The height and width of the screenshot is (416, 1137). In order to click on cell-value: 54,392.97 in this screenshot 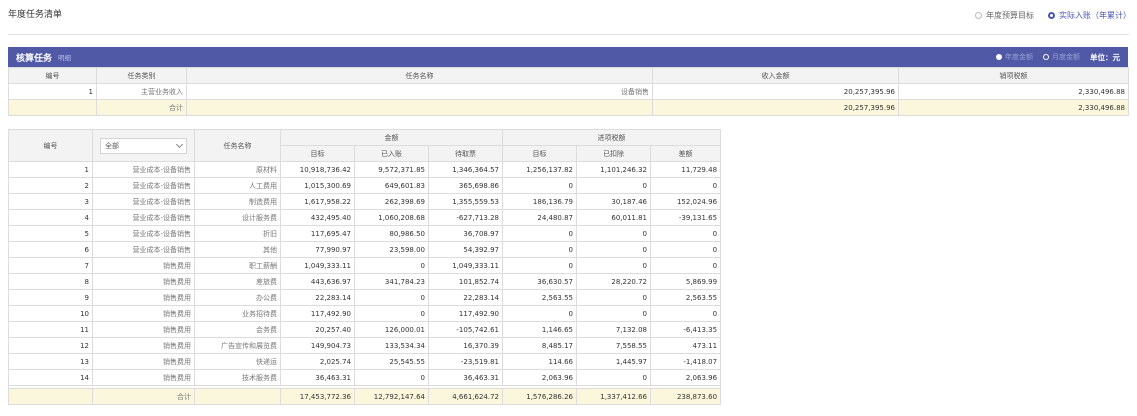, I will do `click(465, 249)`.